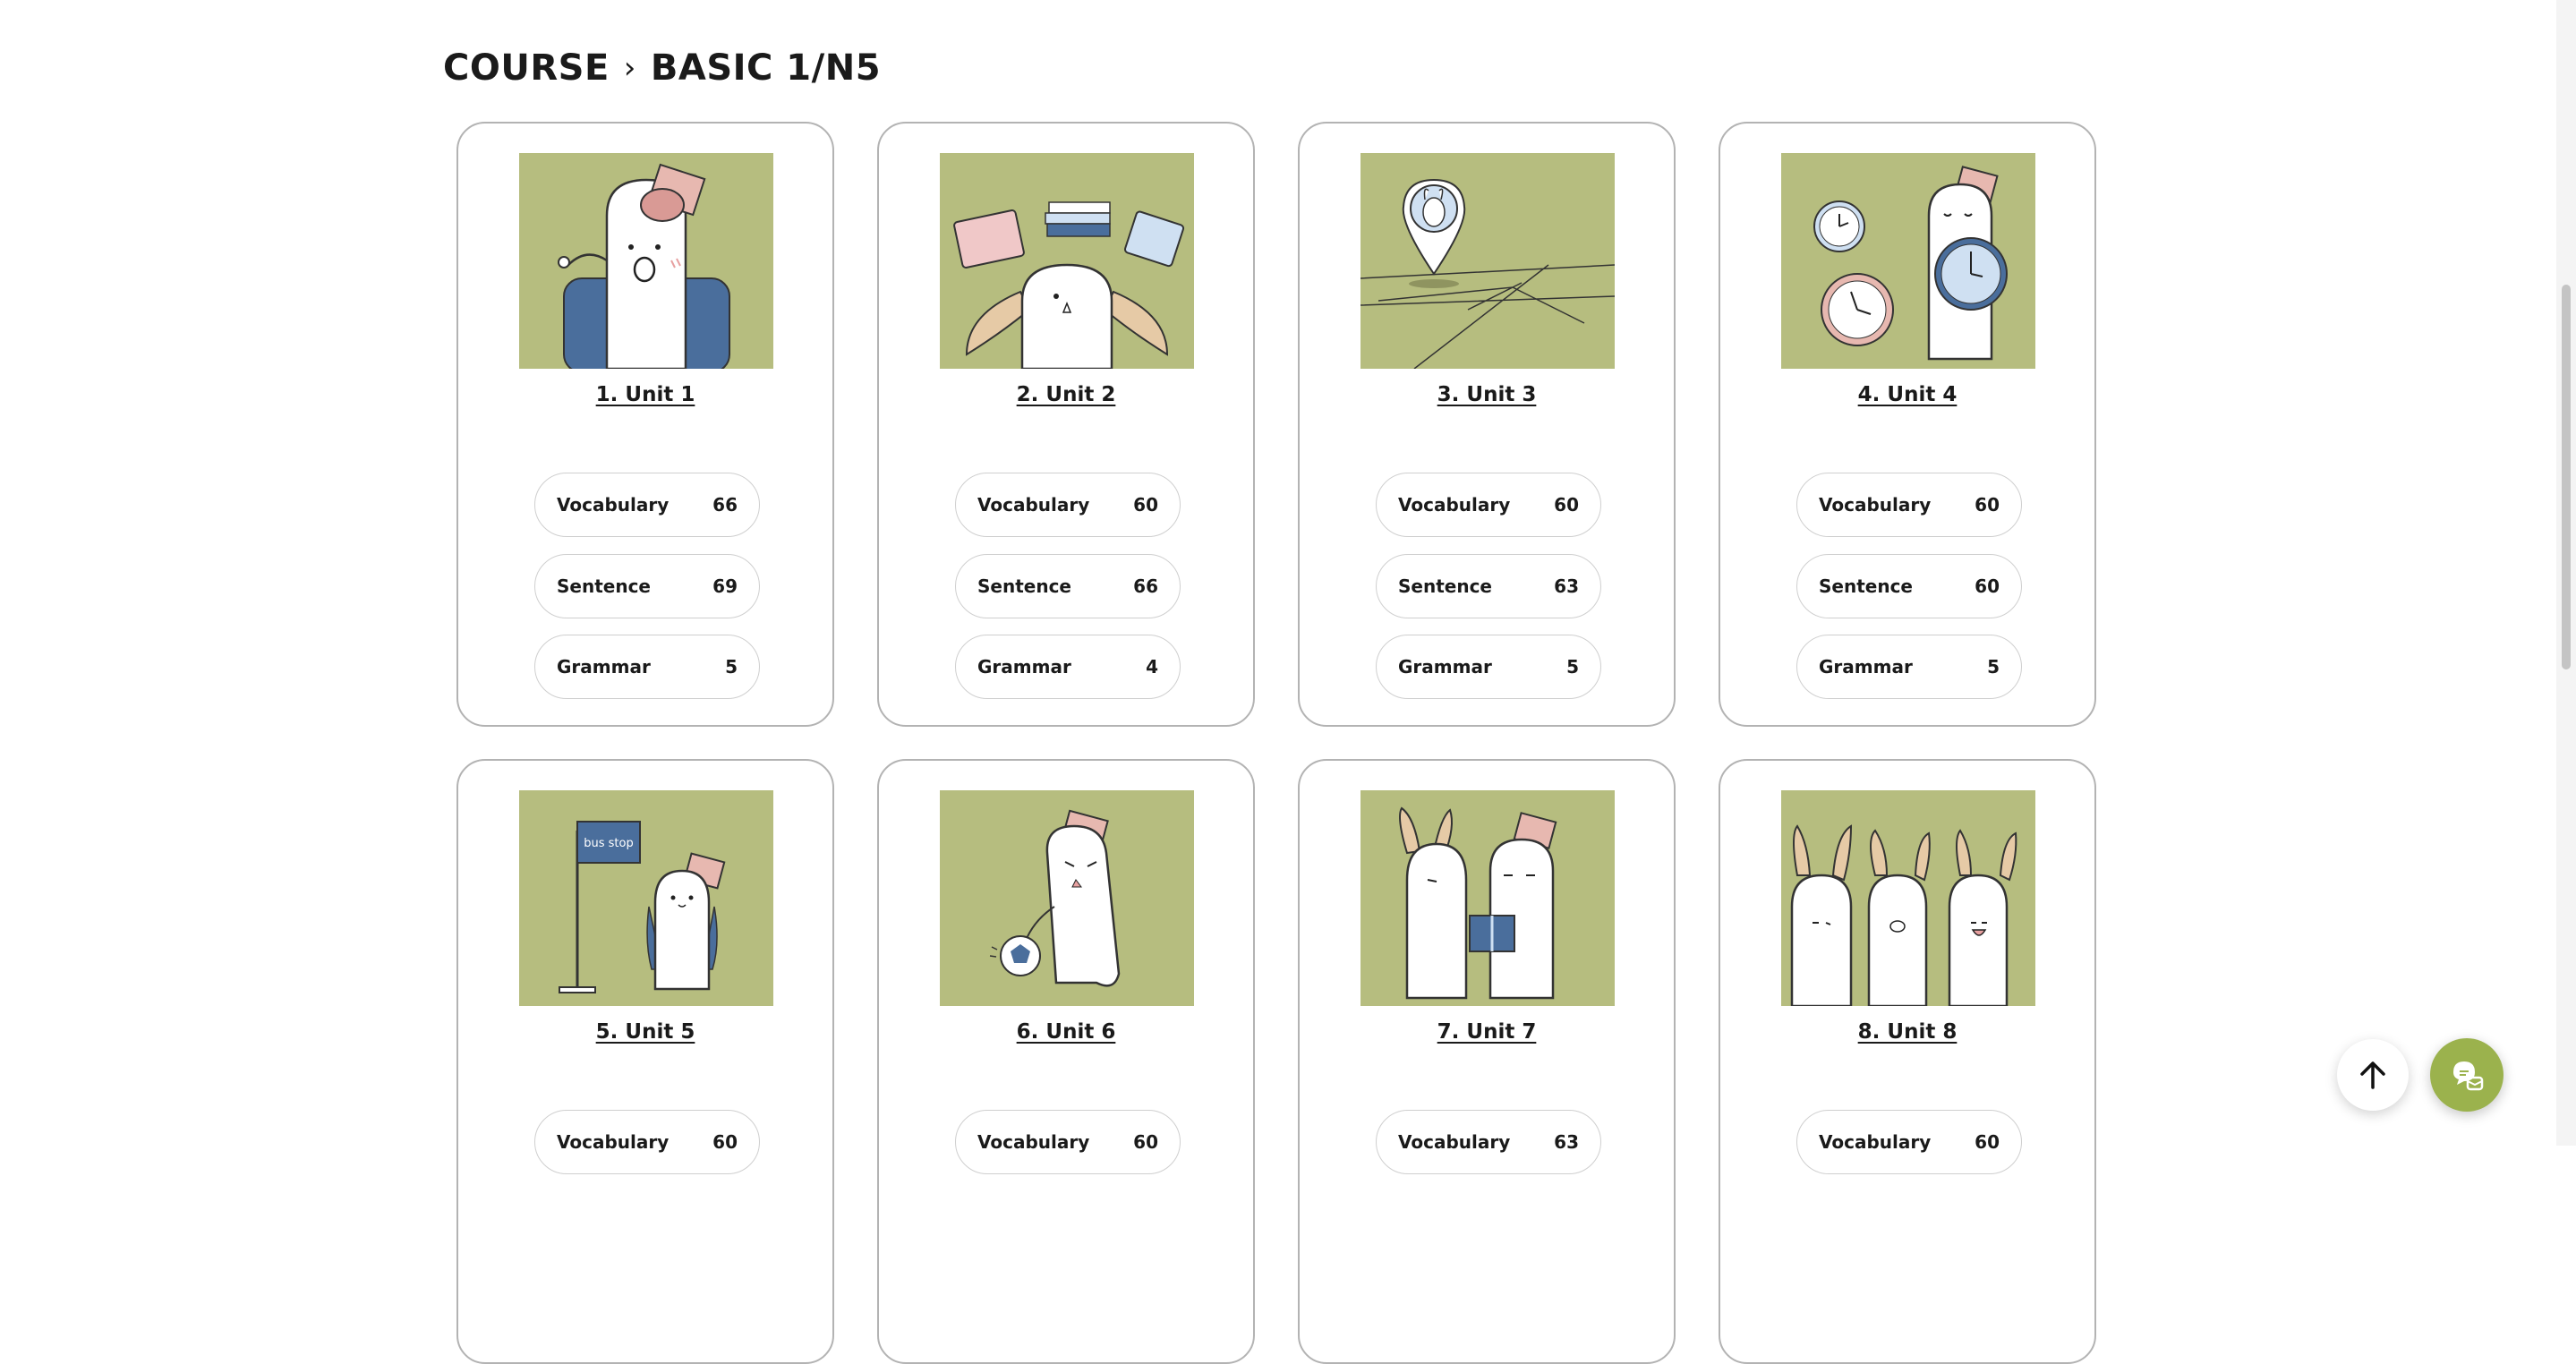 Image resolution: width=2576 pixels, height=1364 pixels. Describe the element at coordinates (766, 68) in the screenshot. I see `page-title: BASIC 1/N5` at that location.